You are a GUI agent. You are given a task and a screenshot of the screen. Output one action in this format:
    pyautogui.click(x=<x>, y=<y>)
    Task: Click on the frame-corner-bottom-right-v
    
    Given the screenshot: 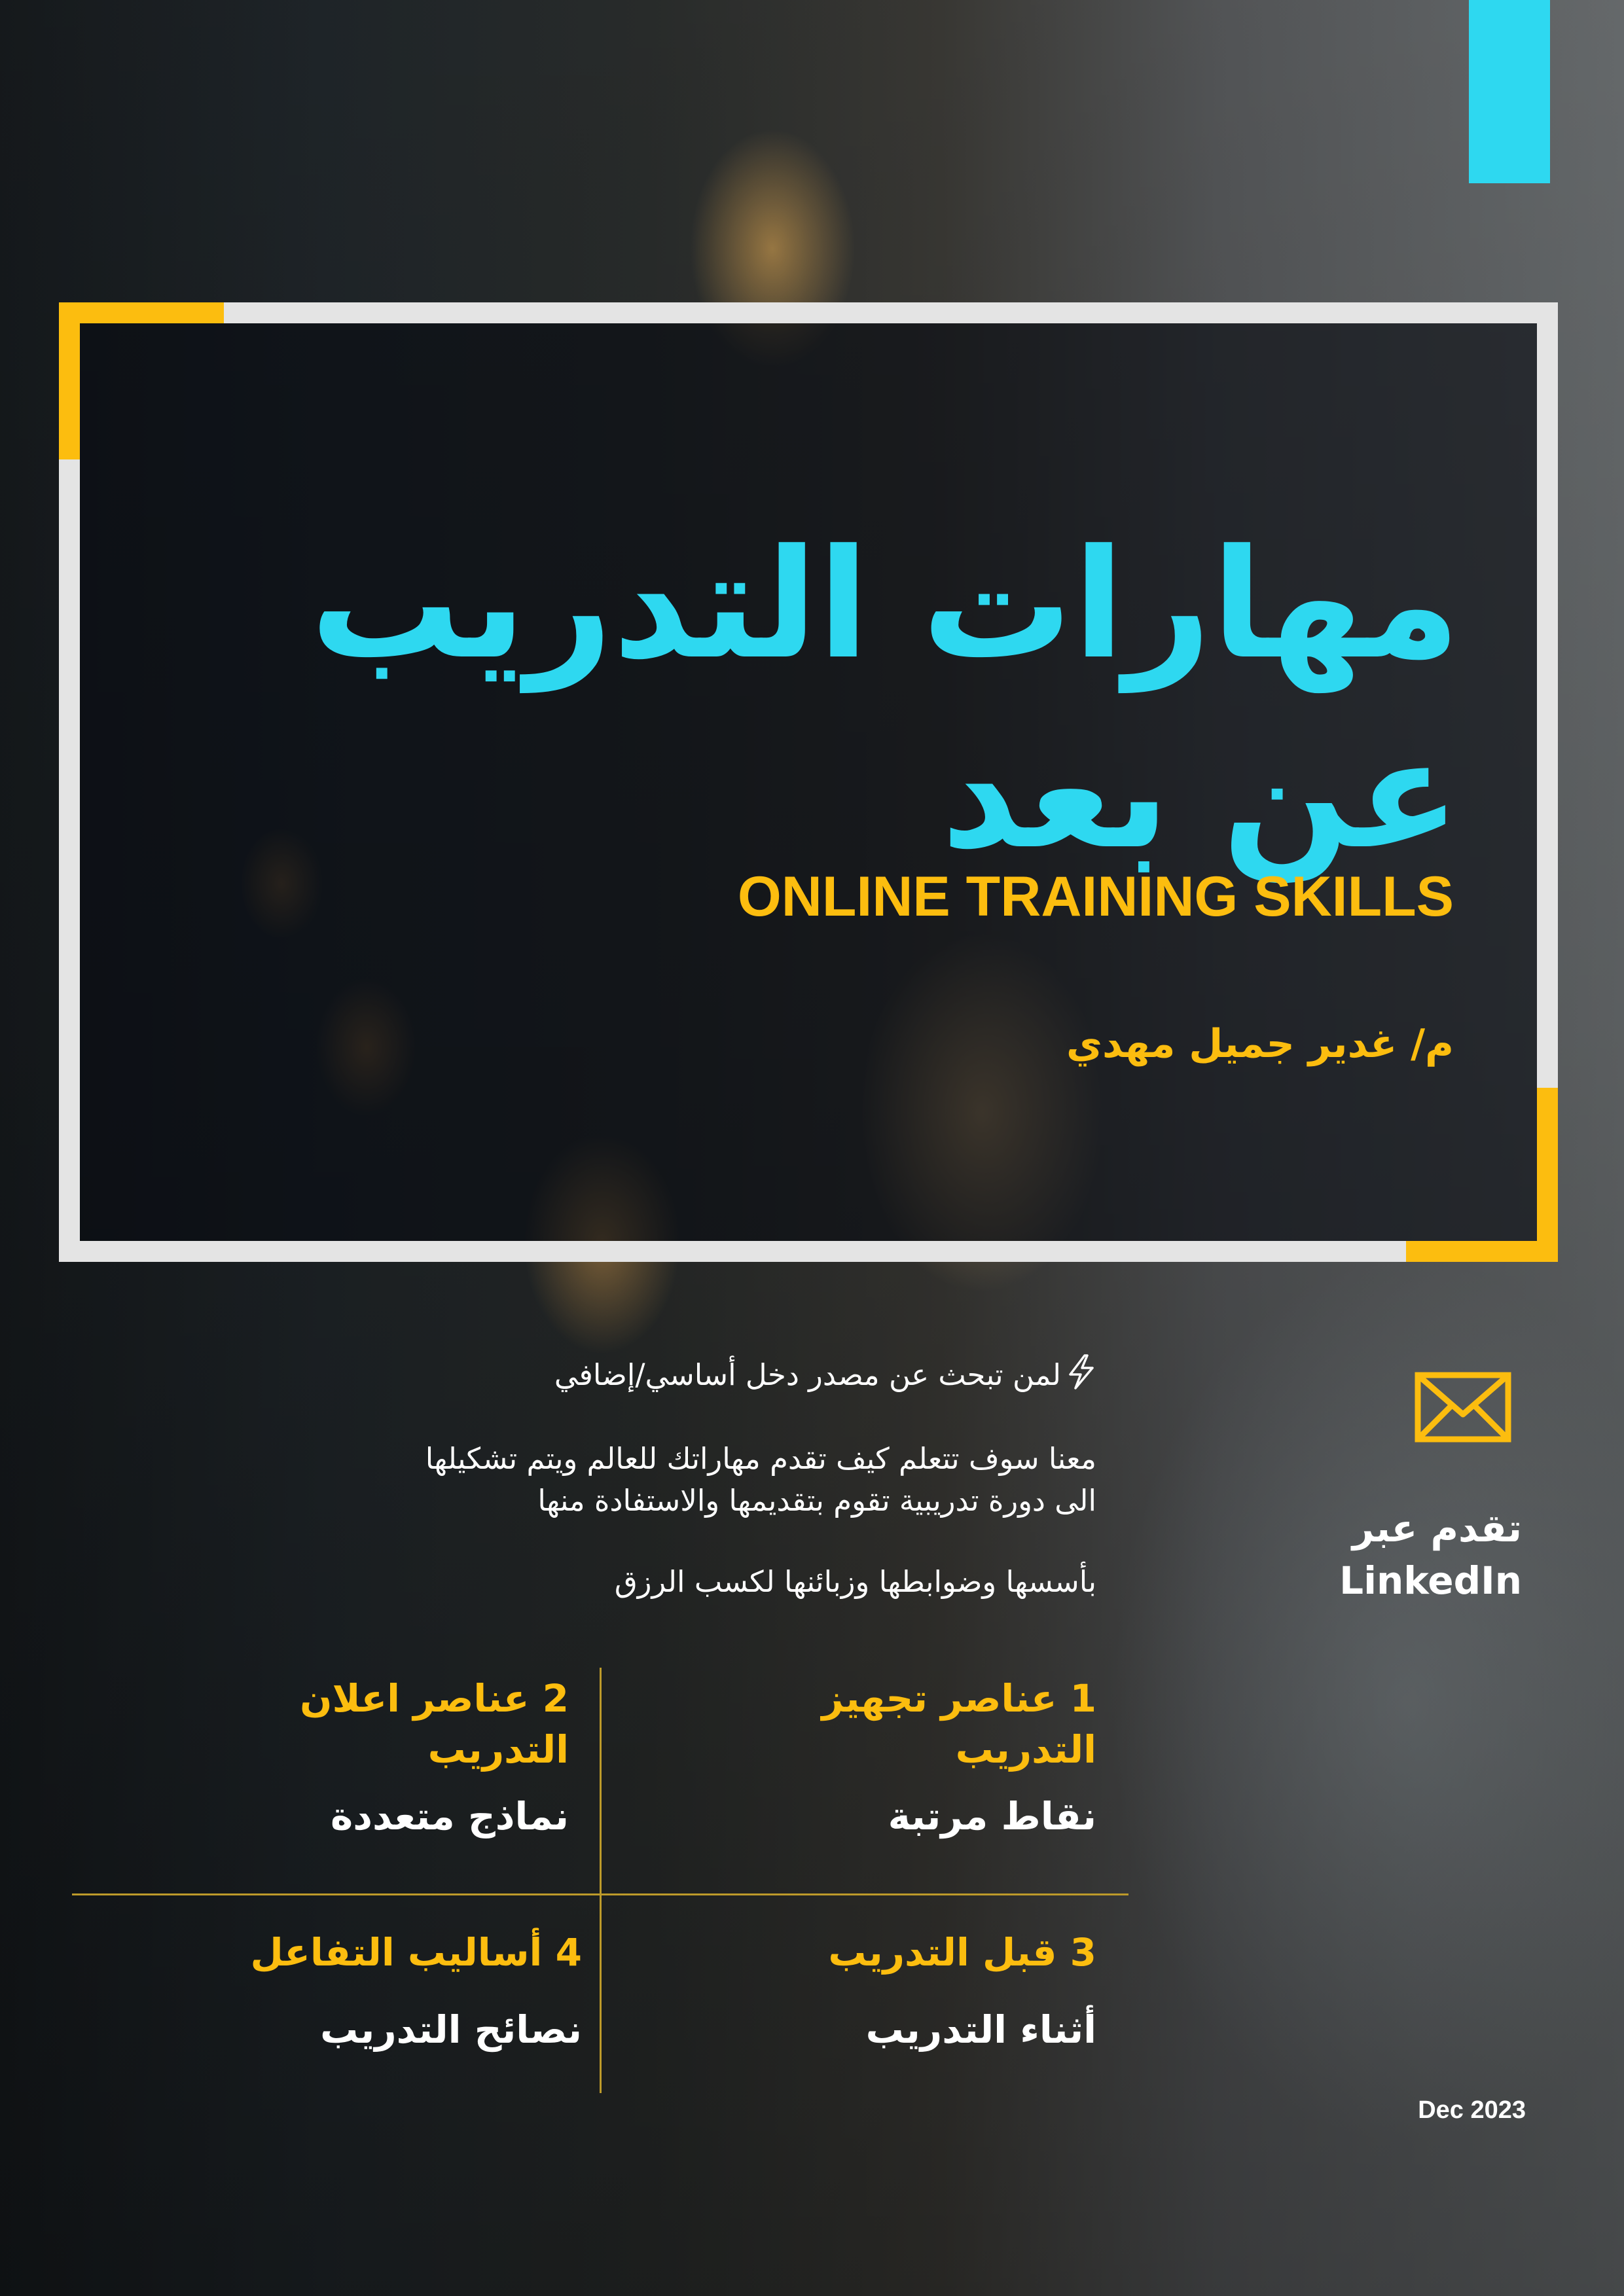 What is the action you would take?
    pyautogui.click(x=1547, y=1175)
    